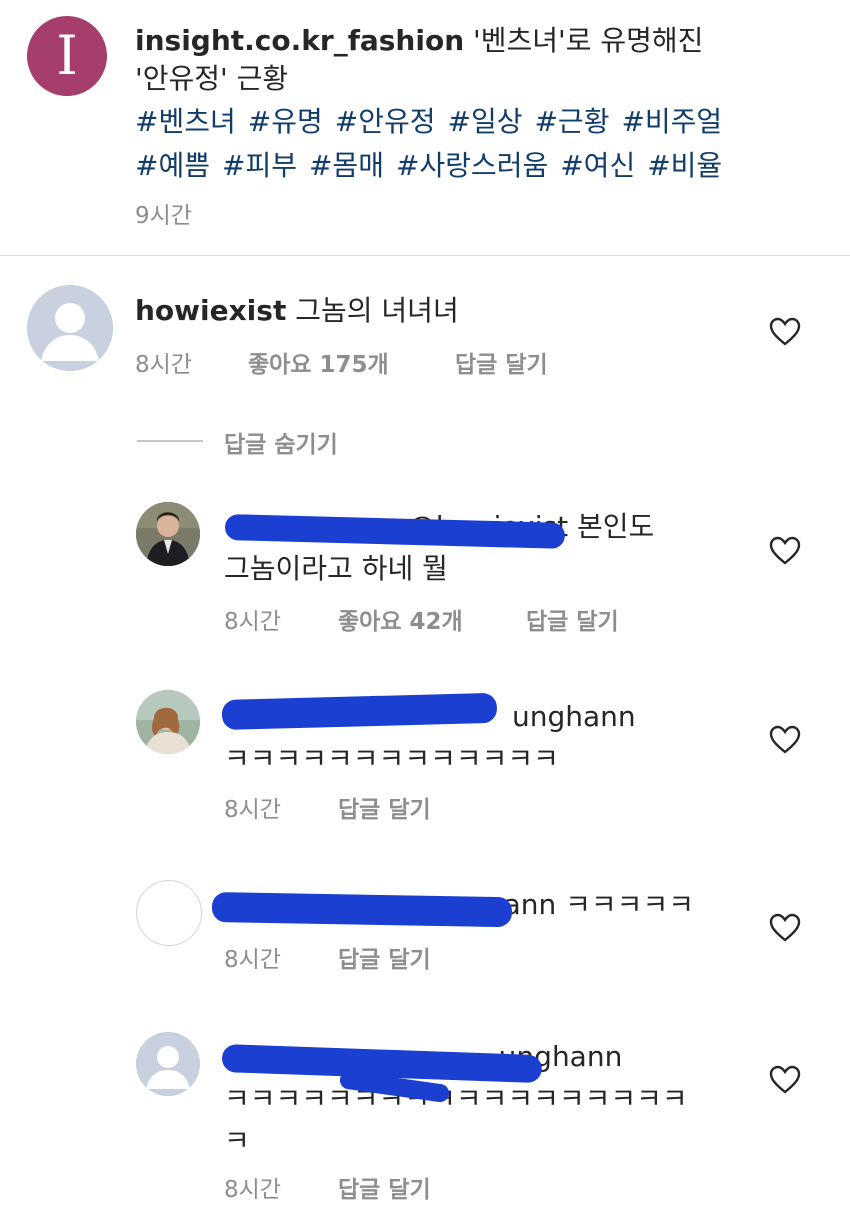  Describe the element at coordinates (625, 904) in the screenshot. I see `reply-text: ㅋㅋㅋㅋㅋ` at that location.